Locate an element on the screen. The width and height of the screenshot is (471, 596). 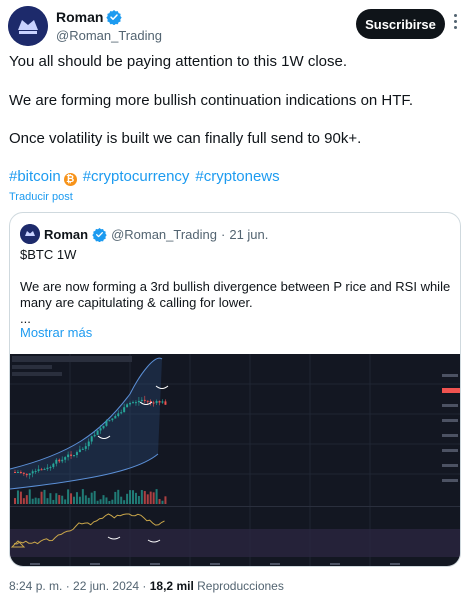
hashtag-cryptonews: #cryptonews is located at coordinates (237, 177).